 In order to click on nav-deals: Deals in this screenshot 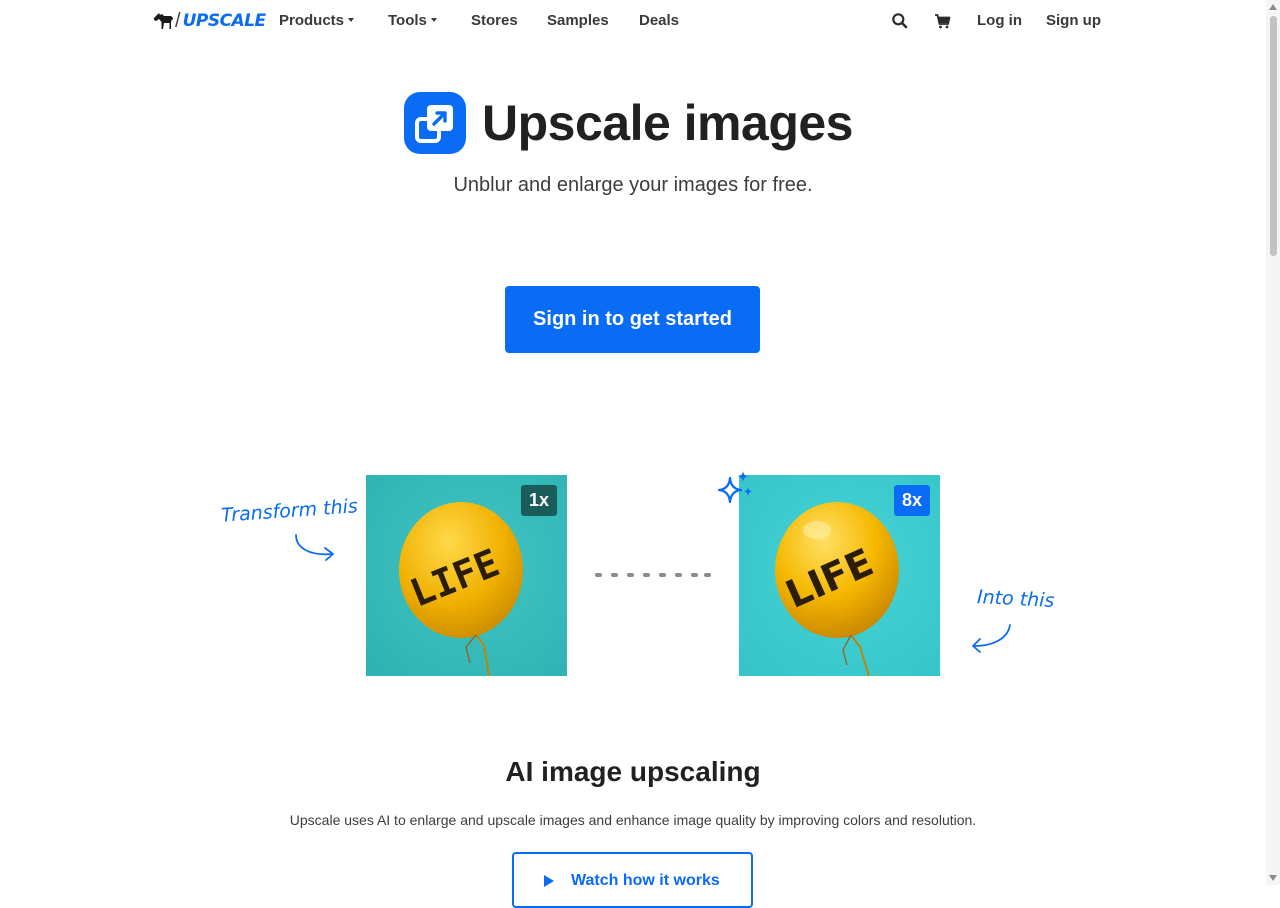, I will do `click(659, 21)`.